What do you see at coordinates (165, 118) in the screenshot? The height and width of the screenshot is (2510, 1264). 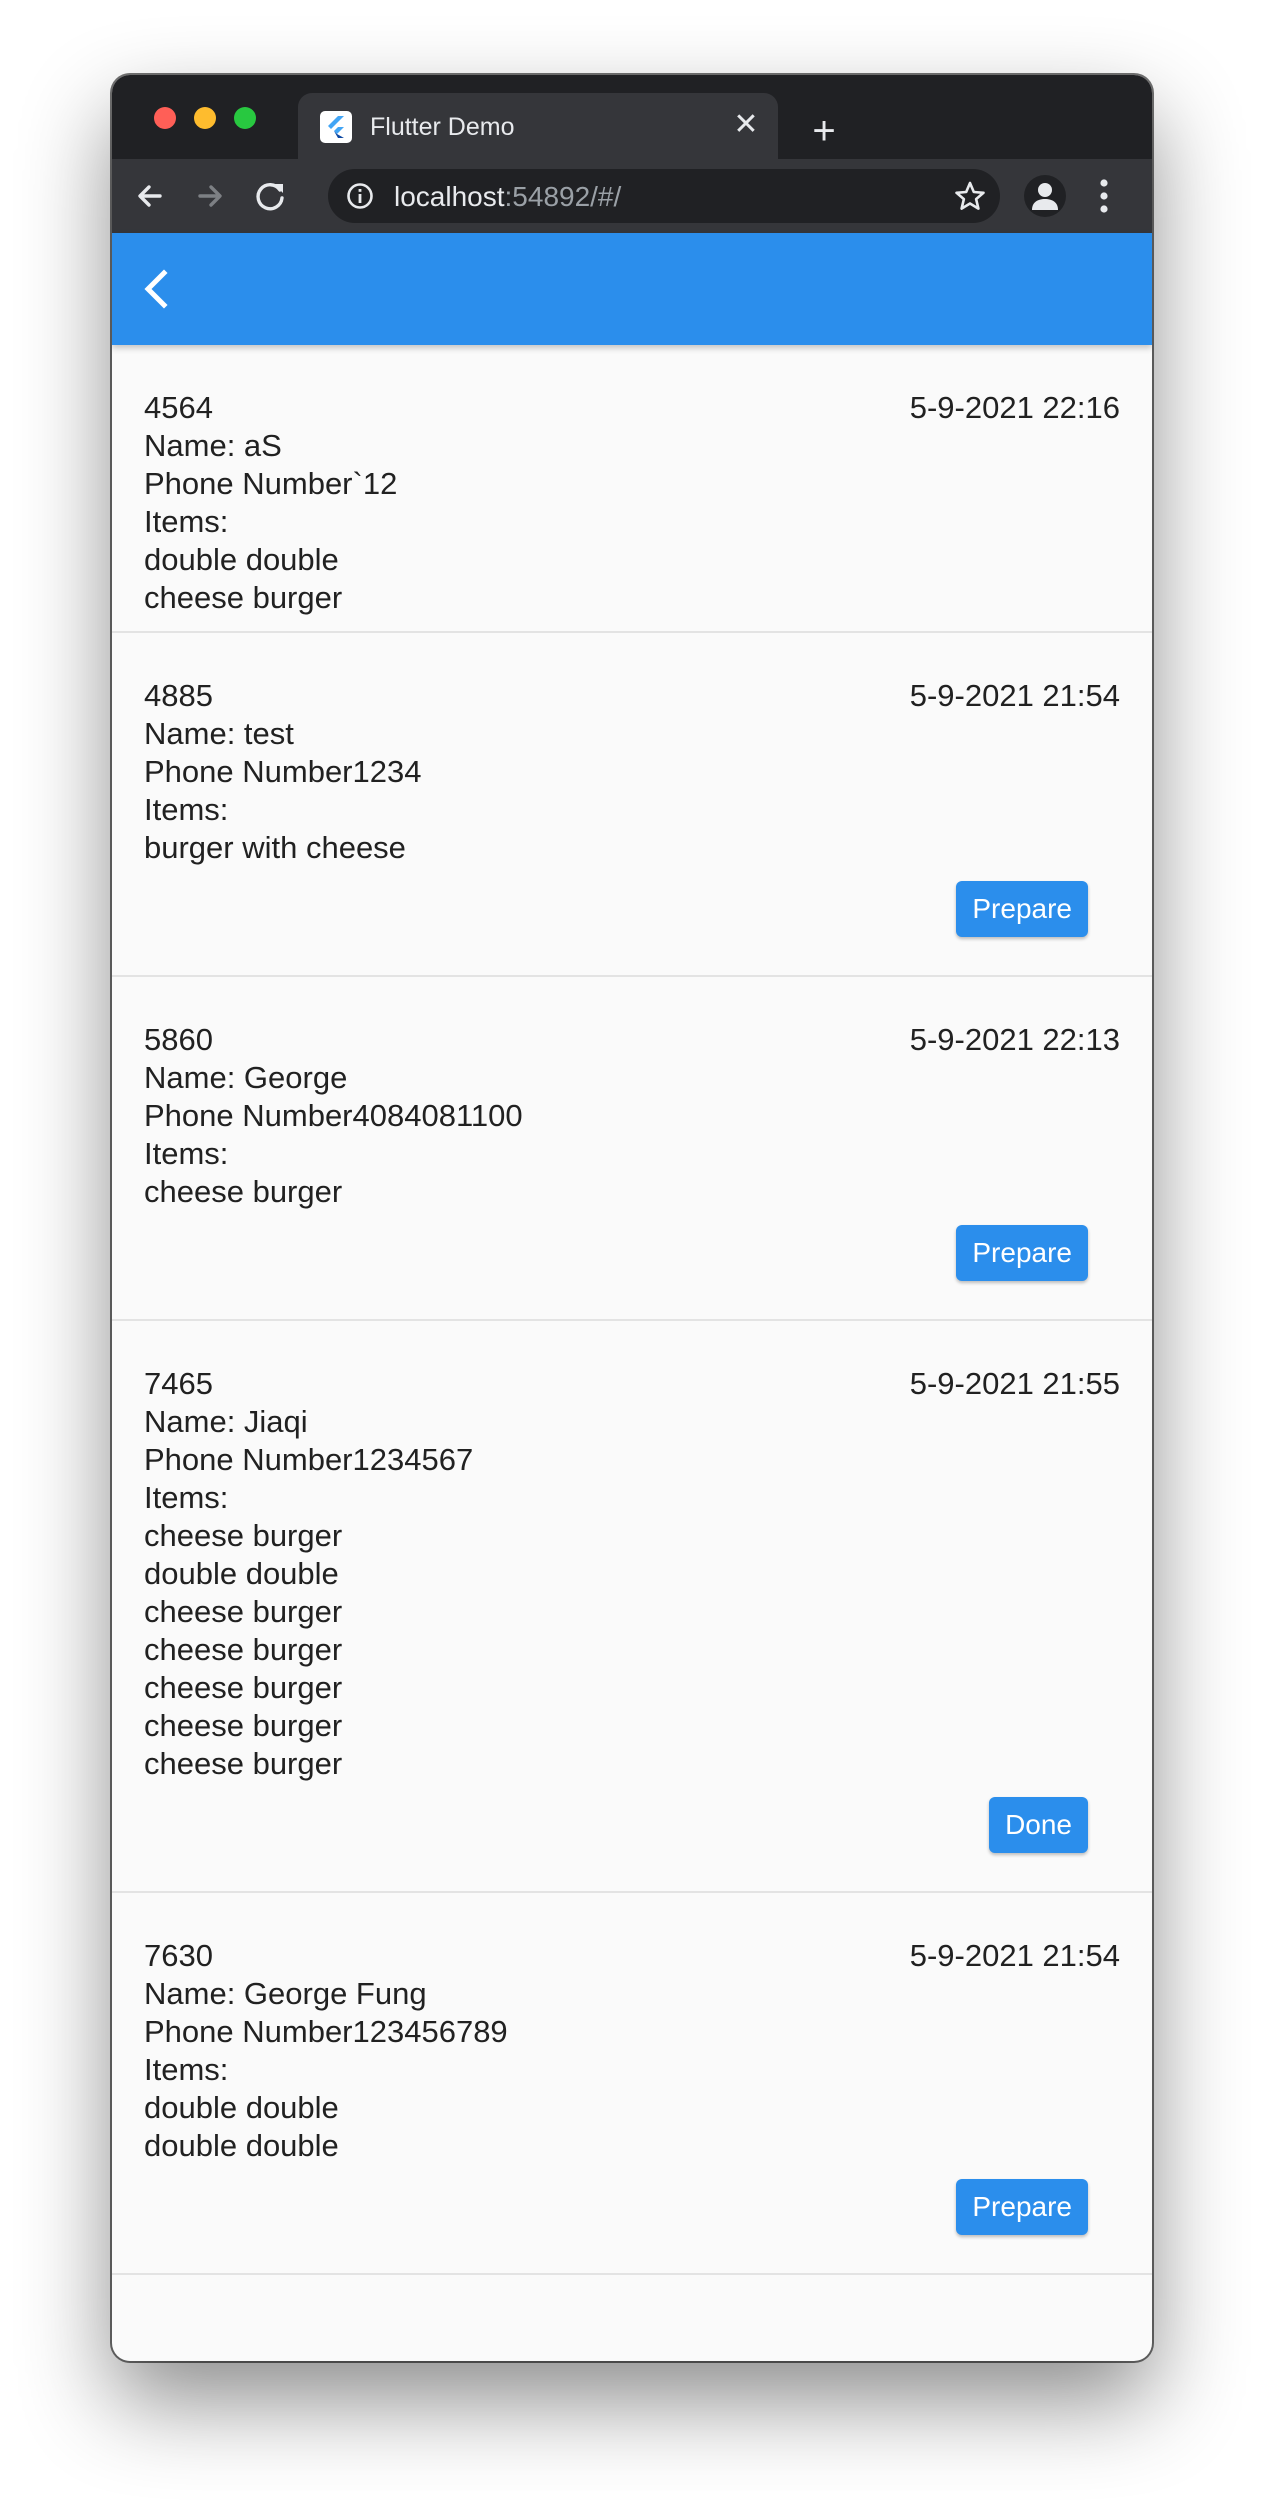 I see `close-window-button` at bounding box center [165, 118].